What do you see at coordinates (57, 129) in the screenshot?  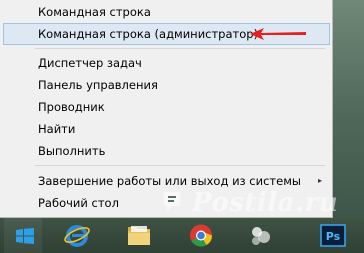 I see `menu-item-label: Найти` at bounding box center [57, 129].